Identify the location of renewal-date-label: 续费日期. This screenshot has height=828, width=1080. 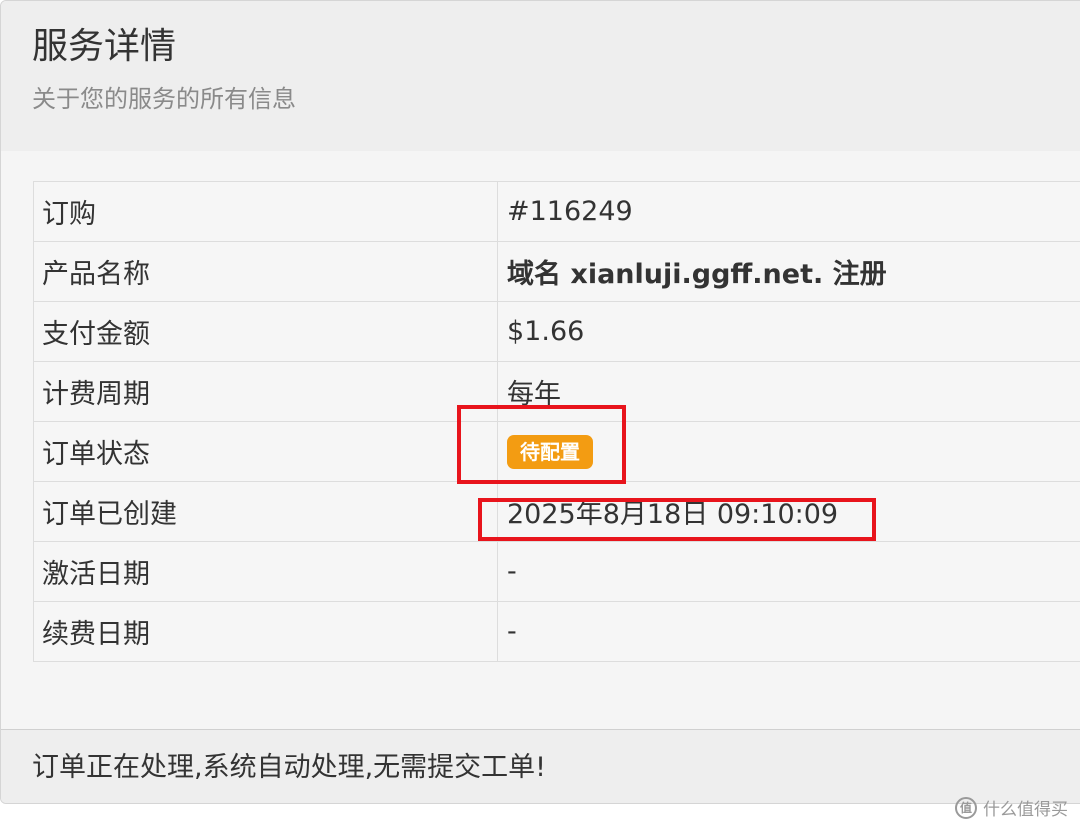
(265, 631).